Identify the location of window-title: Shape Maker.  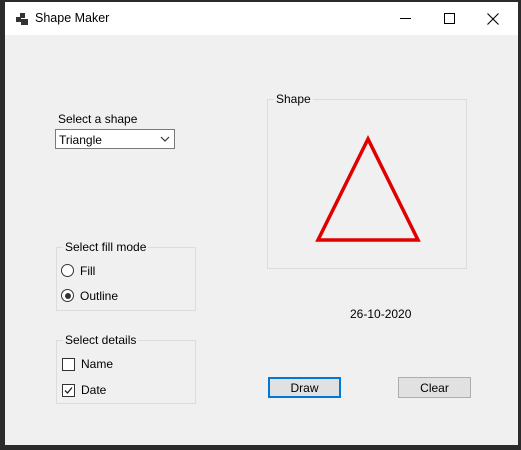
(72, 18).